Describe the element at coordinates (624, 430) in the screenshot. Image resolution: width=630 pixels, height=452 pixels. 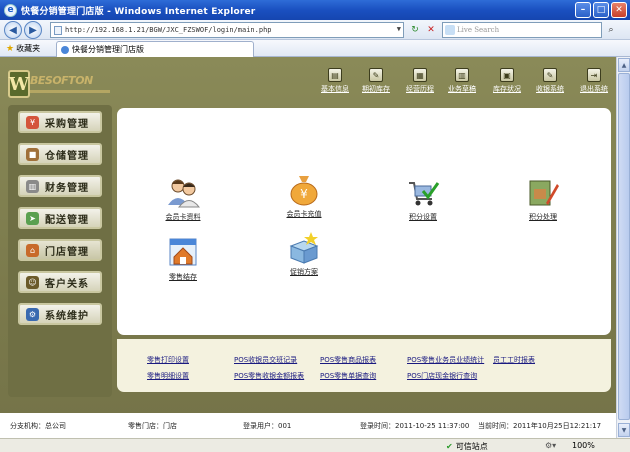
I see `scroll-down-icon: ▼` at that location.